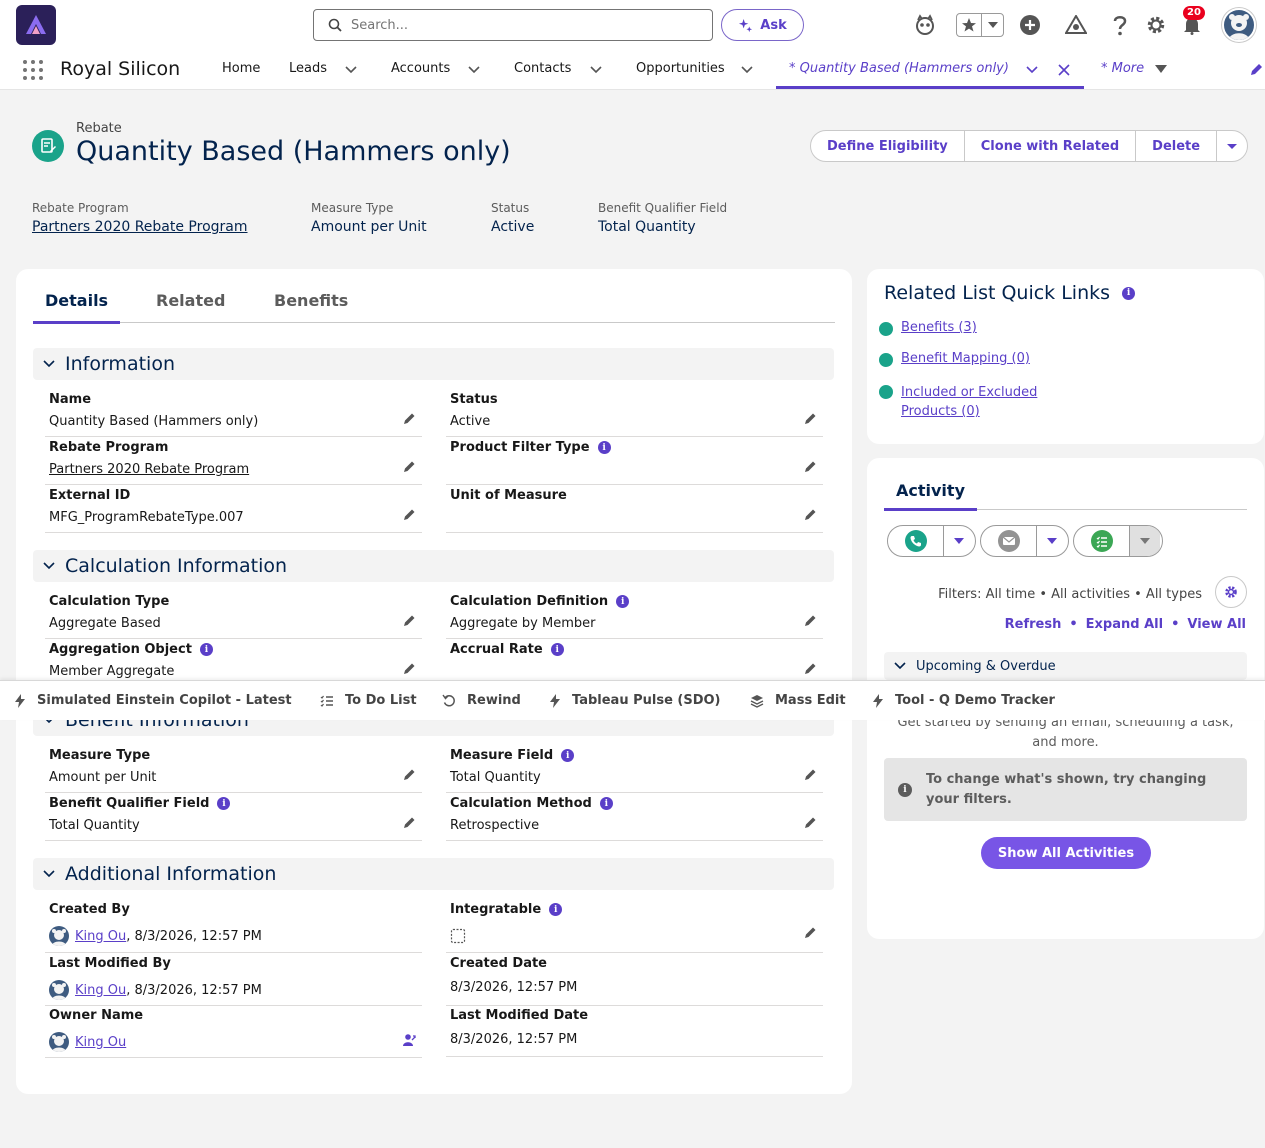  Describe the element at coordinates (1156, 25) in the screenshot. I see `gear-icon` at that location.